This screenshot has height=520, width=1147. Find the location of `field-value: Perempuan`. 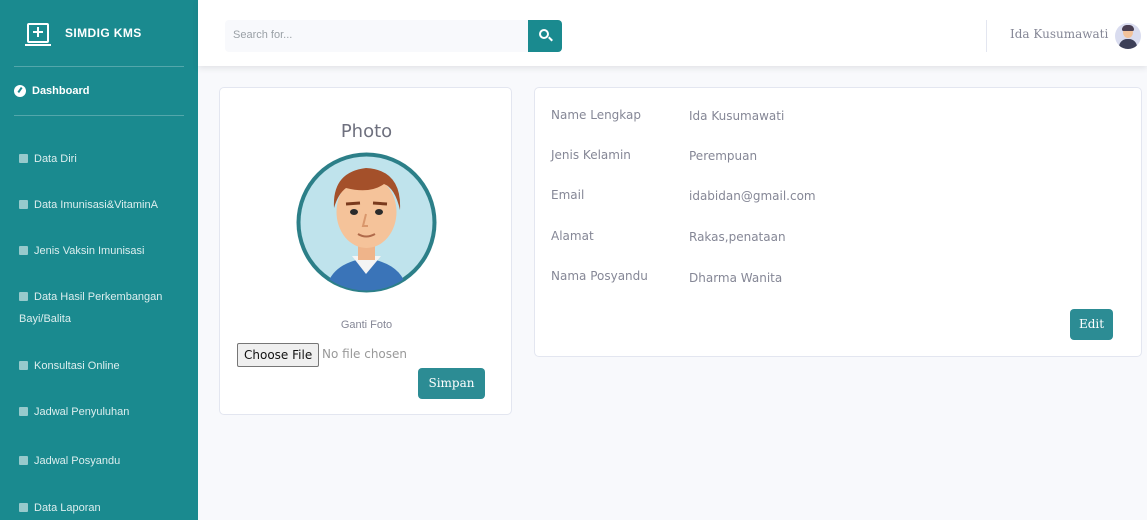

field-value: Perempuan is located at coordinates (723, 156).